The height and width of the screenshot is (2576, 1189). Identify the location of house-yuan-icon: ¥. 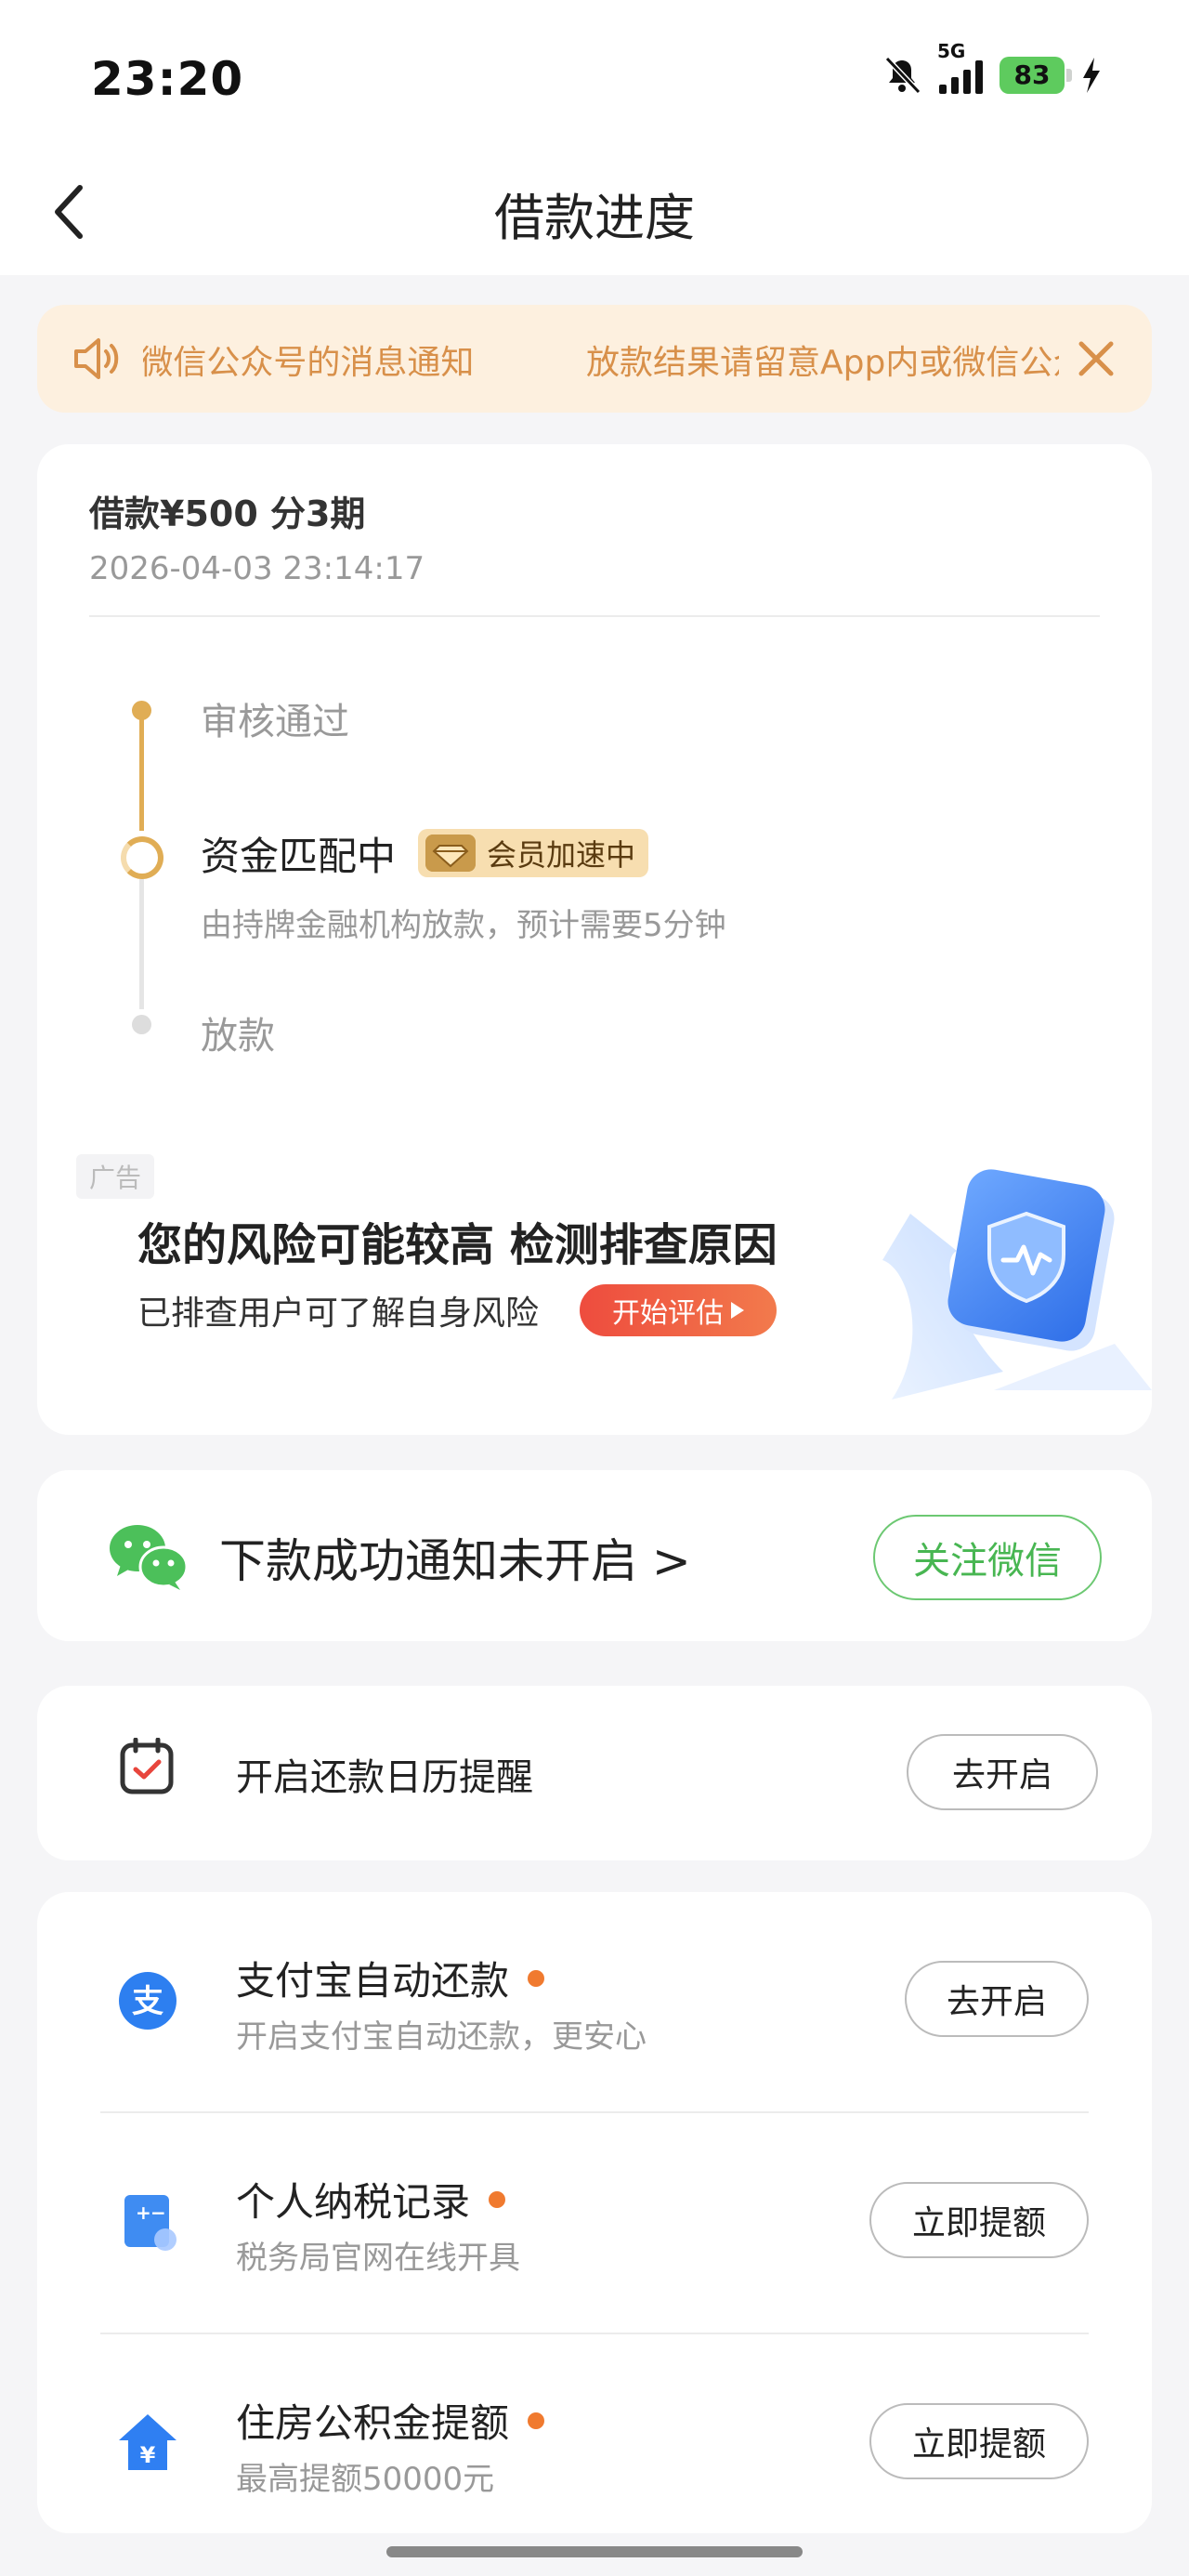
(147, 2442).